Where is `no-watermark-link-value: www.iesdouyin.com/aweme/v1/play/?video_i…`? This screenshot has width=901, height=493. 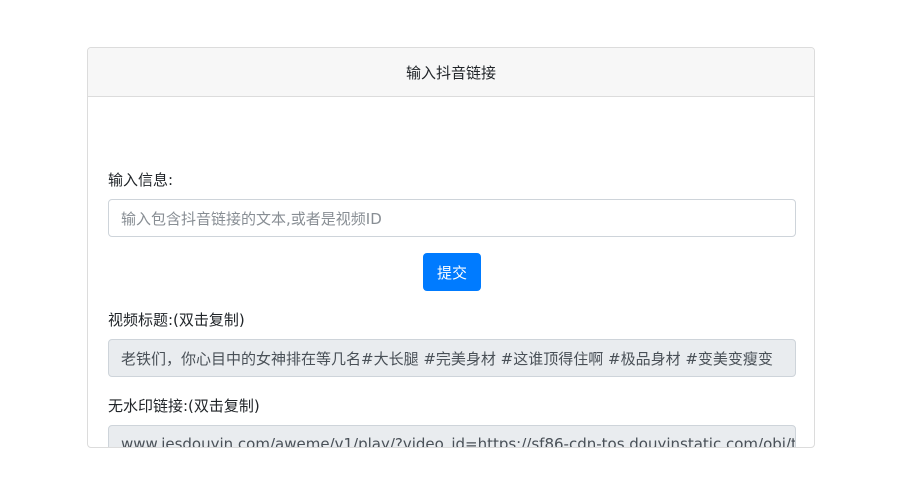
no-watermark-link-value: www.iesdouyin.com/aweme/v1/play/?video_i… is located at coordinates (458, 441).